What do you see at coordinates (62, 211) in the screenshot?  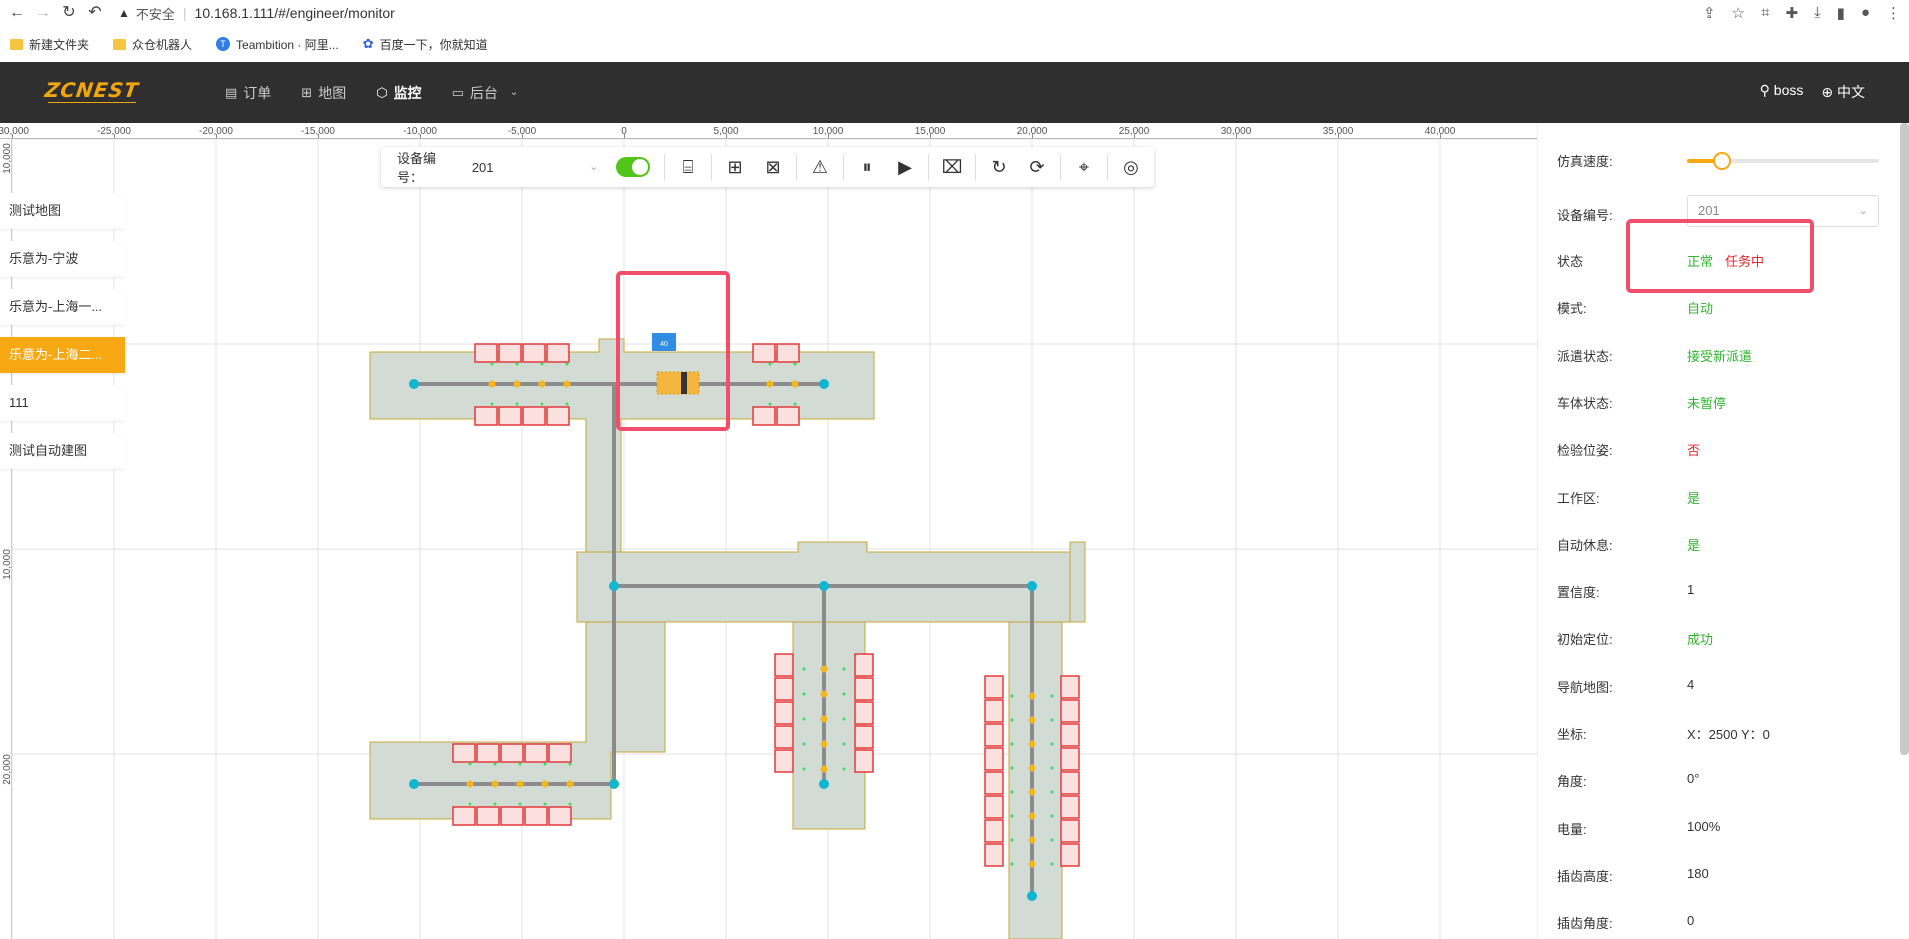 I see `map-list-item: 测试地图` at bounding box center [62, 211].